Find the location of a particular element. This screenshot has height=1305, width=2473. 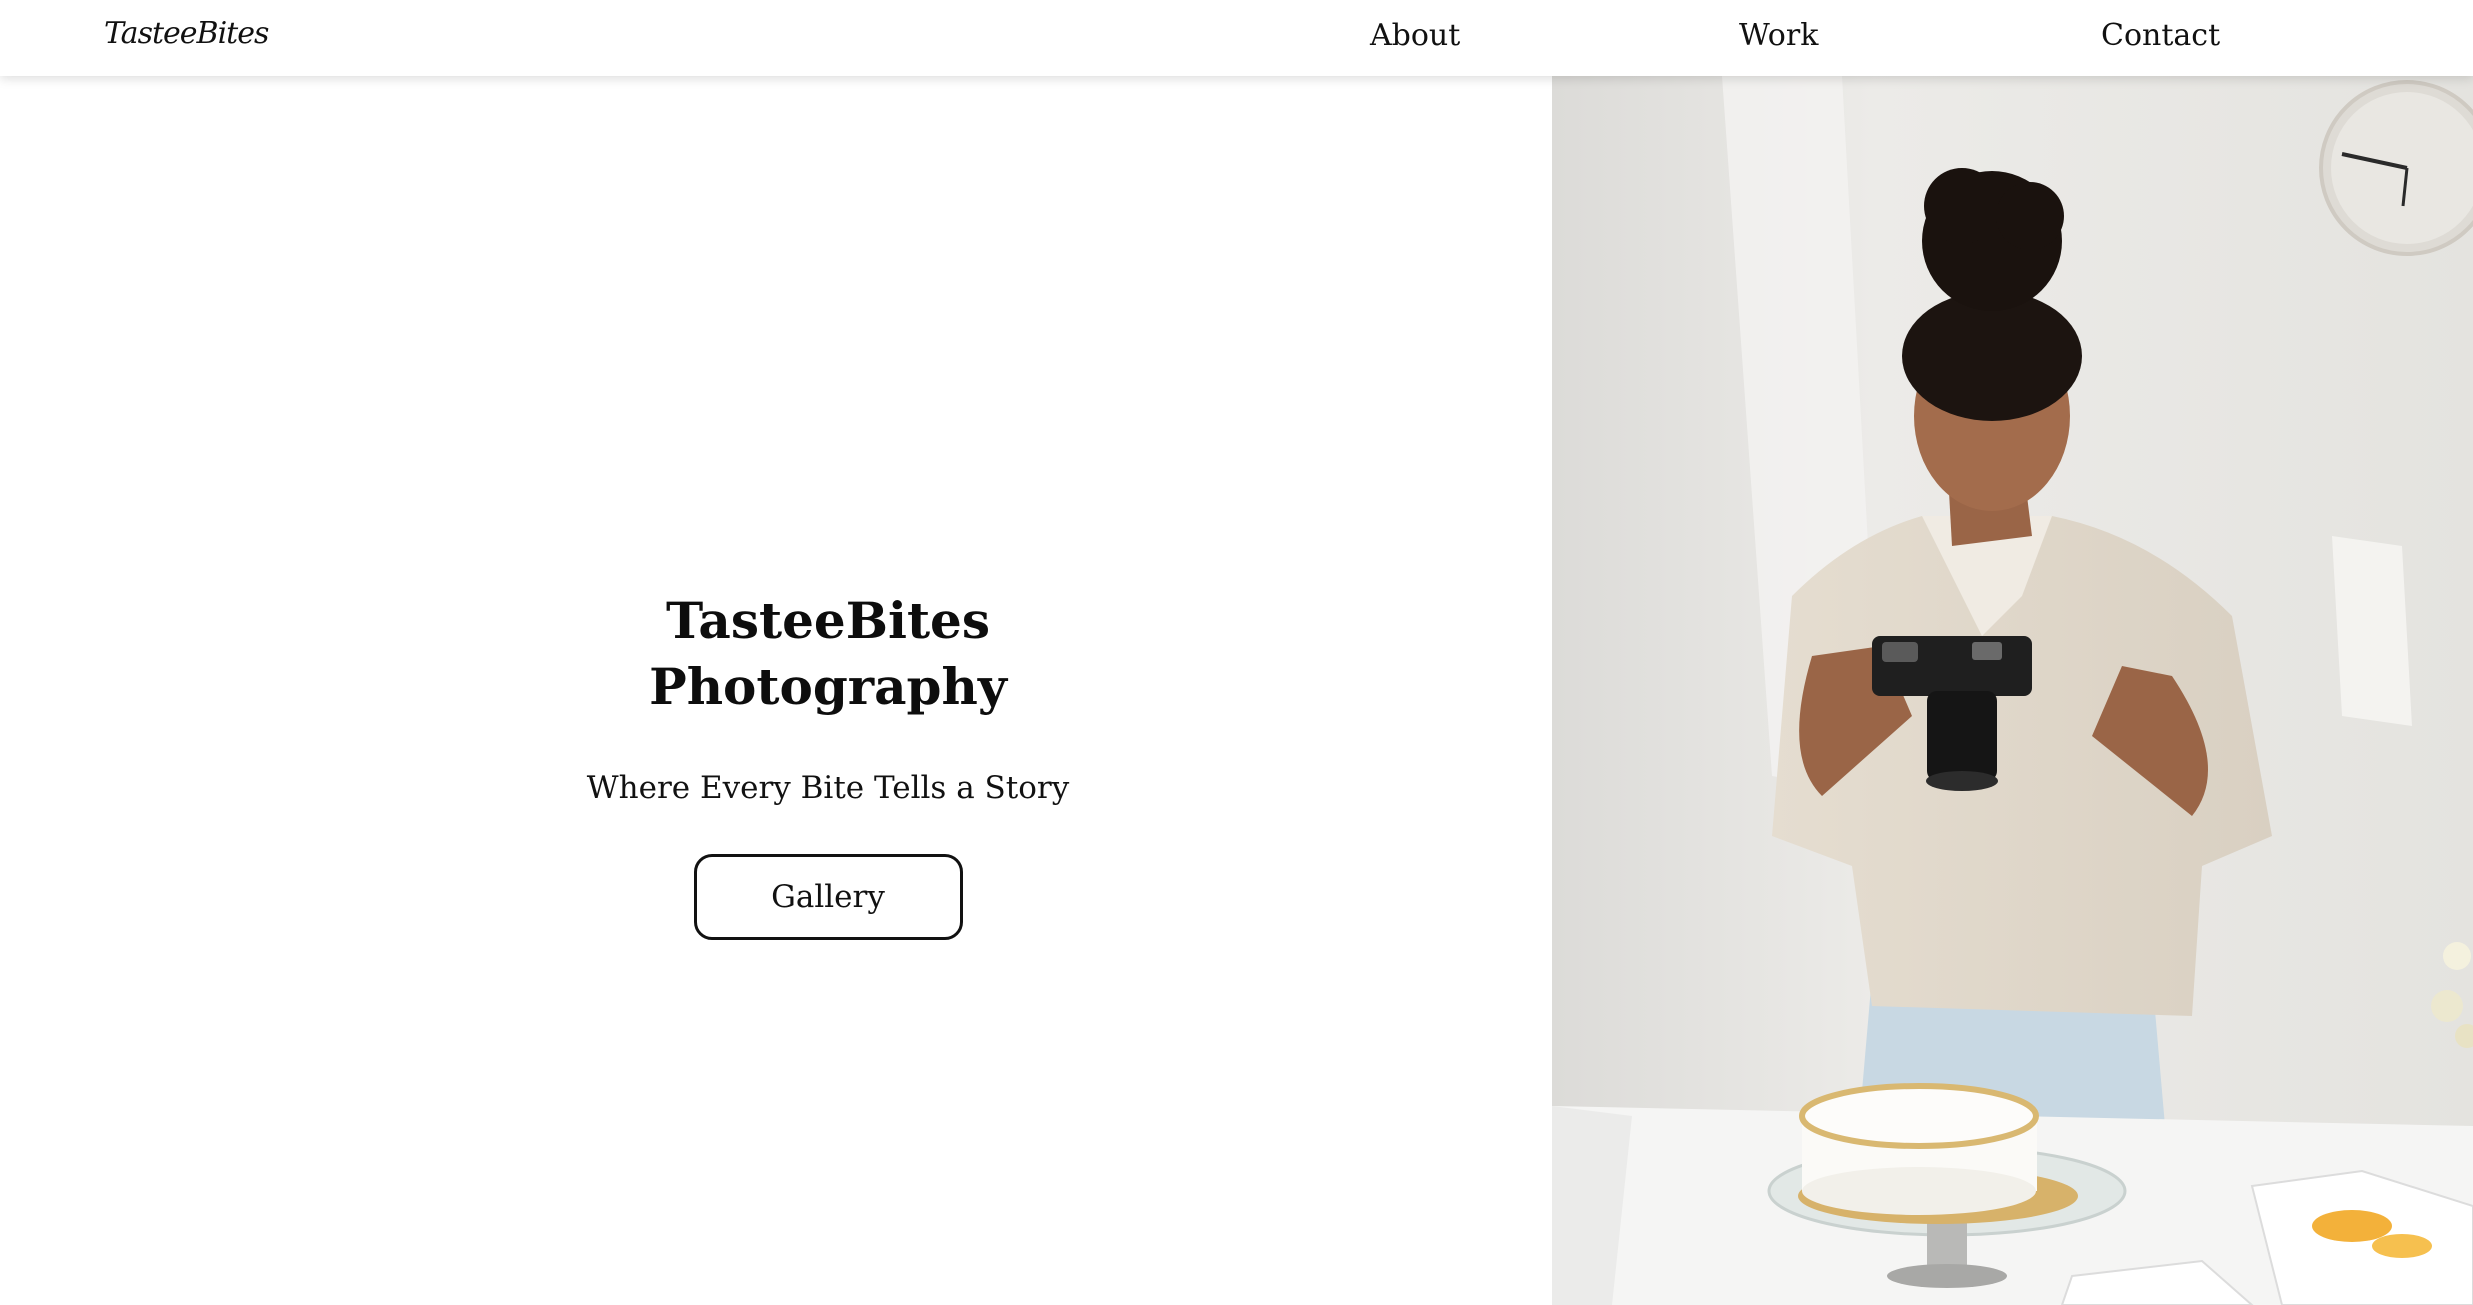

nav-link-work: Work is located at coordinates (1778, 35).